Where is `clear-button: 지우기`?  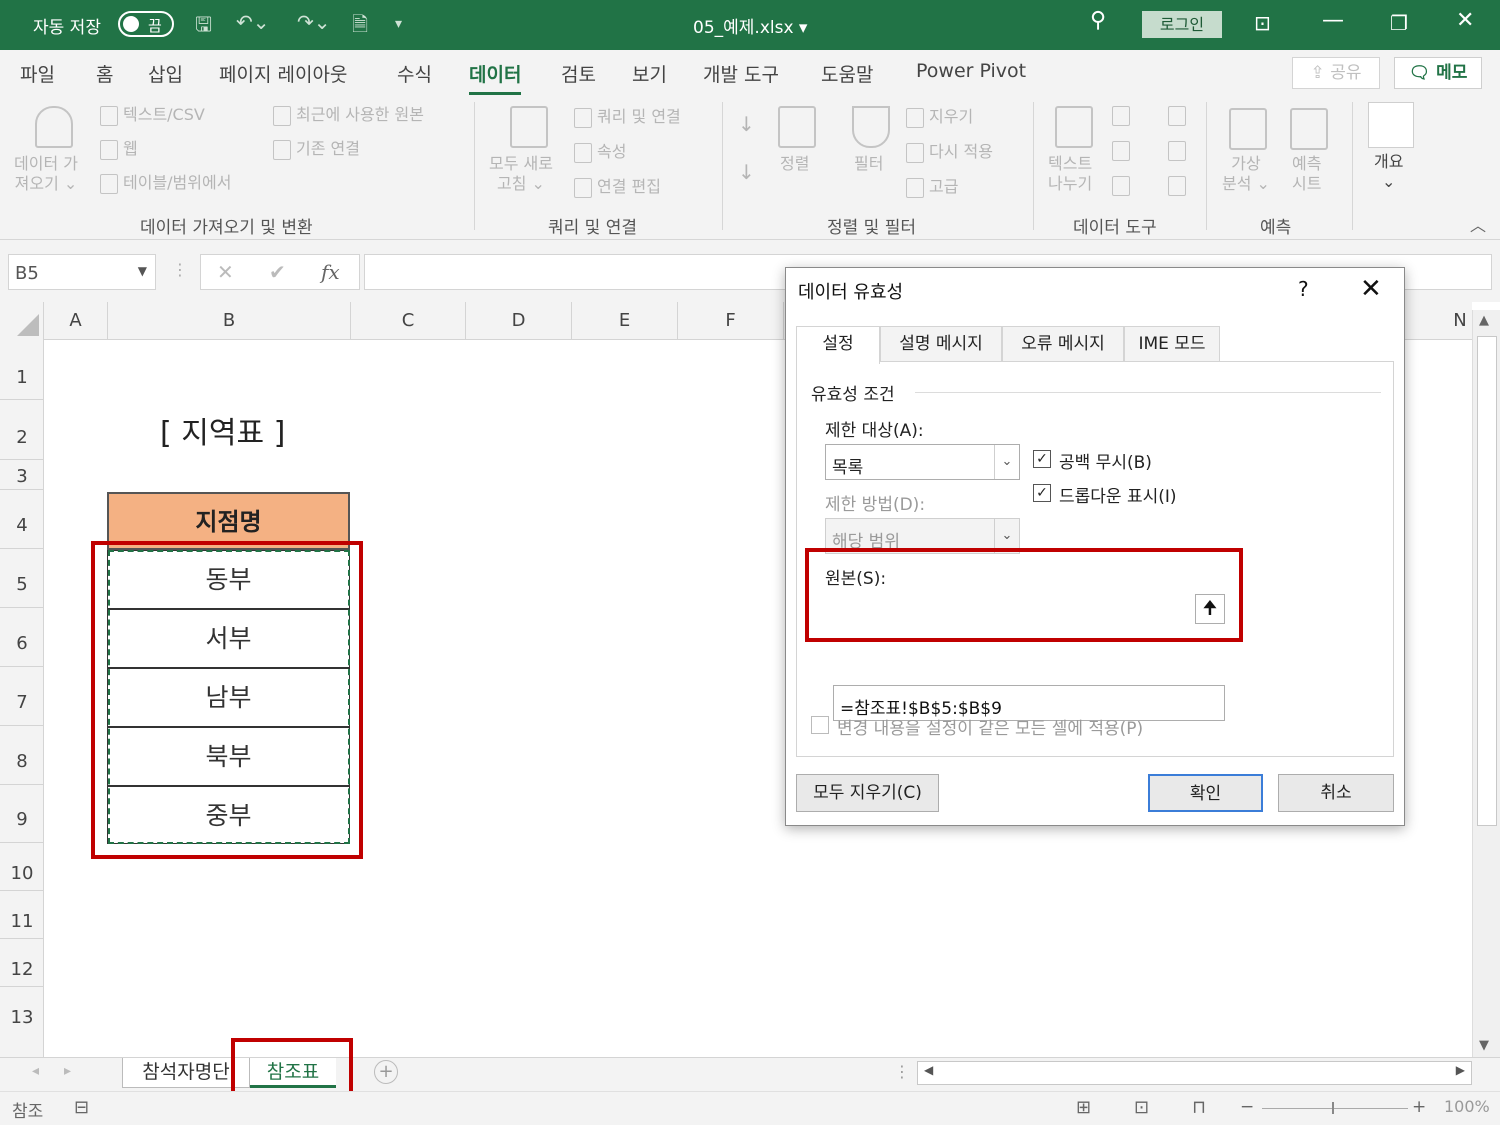
clear-button: 지우기 is located at coordinates (939, 117).